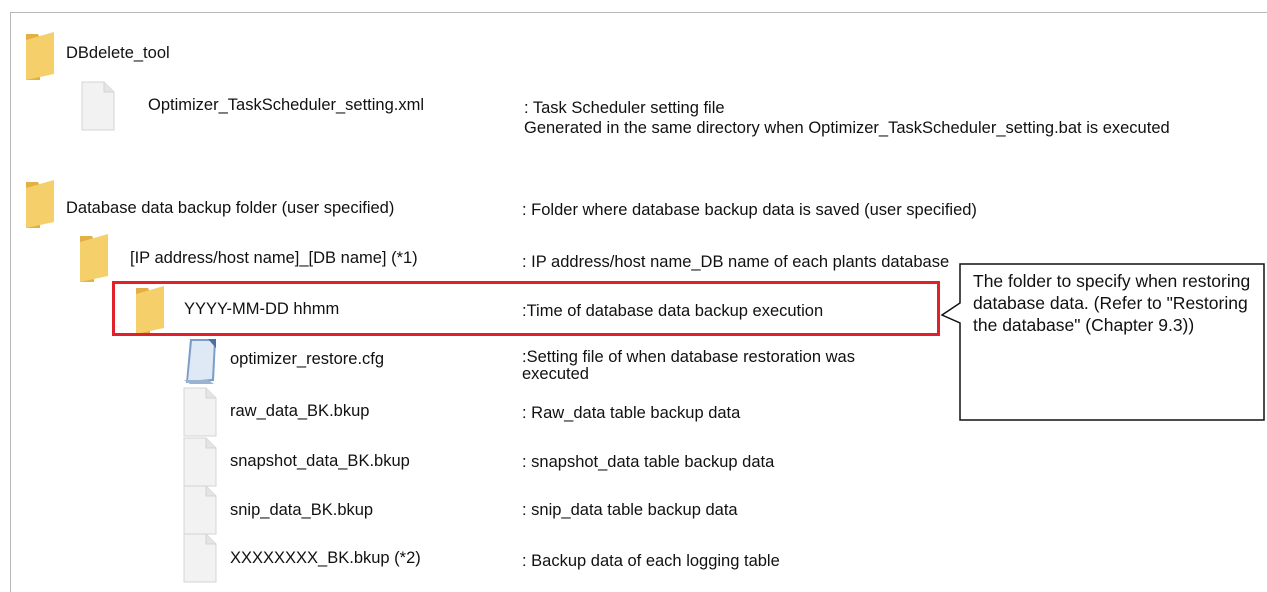 Image resolution: width=1267 pixels, height=592 pixels. What do you see at coordinates (631, 413) in the screenshot?
I see `tree-item-raw-data-description: : Raw_data table backup data` at bounding box center [631, 413].